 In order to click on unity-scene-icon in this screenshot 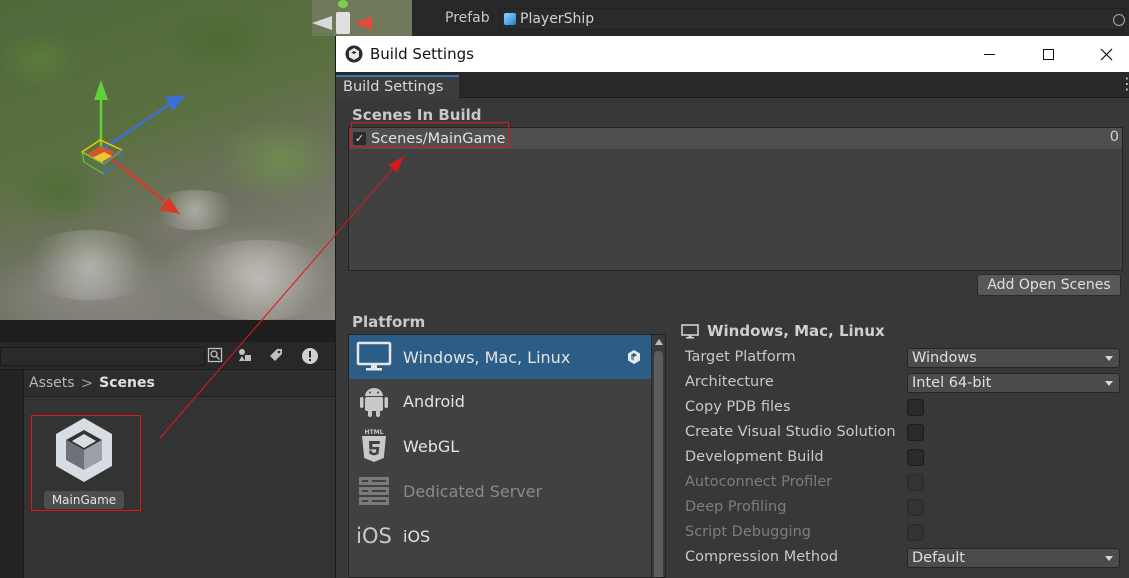, I will do `click(84, 450)`.